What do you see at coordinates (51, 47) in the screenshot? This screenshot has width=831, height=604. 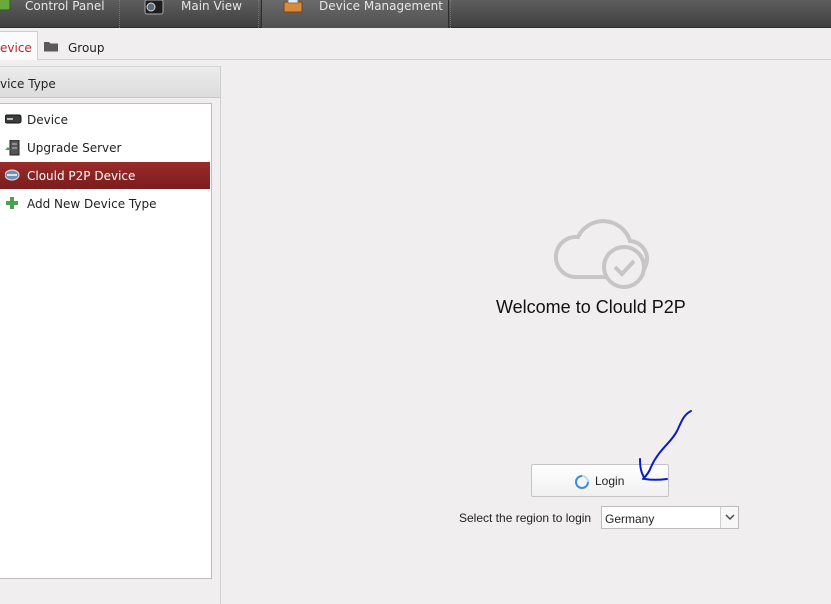 I see `folder-icon` at bounding box center [51, 47].